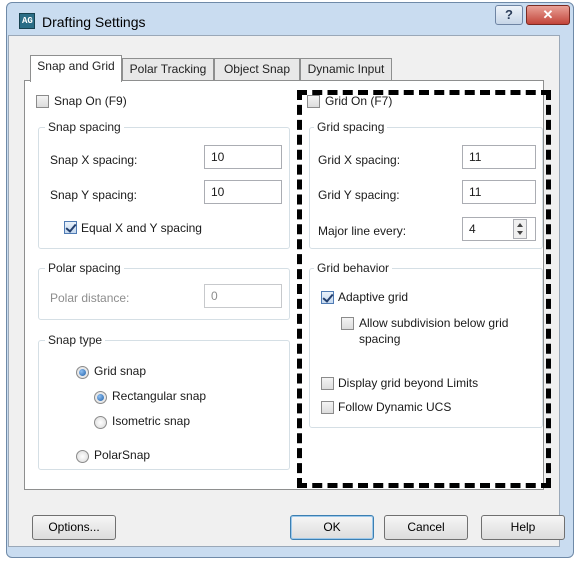 The height and width of the screenshot is (562, 582). I want to click on tab-polar-tracking: Polar Tracking, so click(168, 69).